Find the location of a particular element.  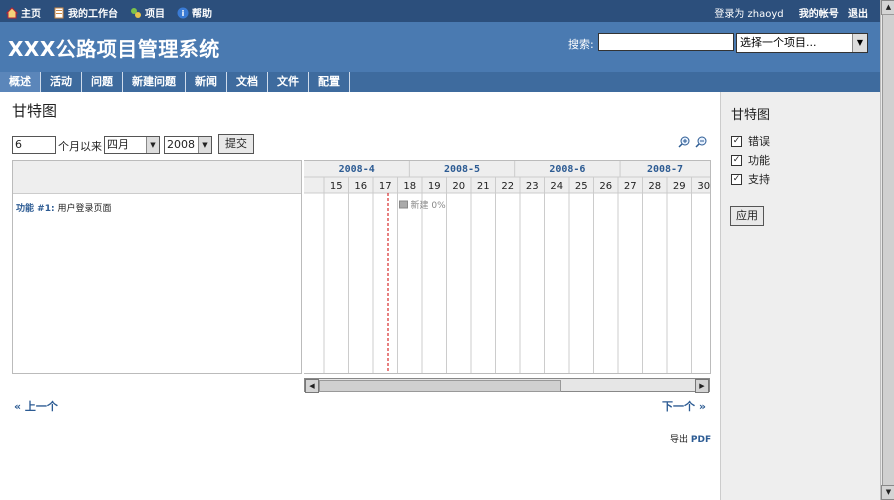

gantt-week-label: 23 is located at coordinates (532, 186).